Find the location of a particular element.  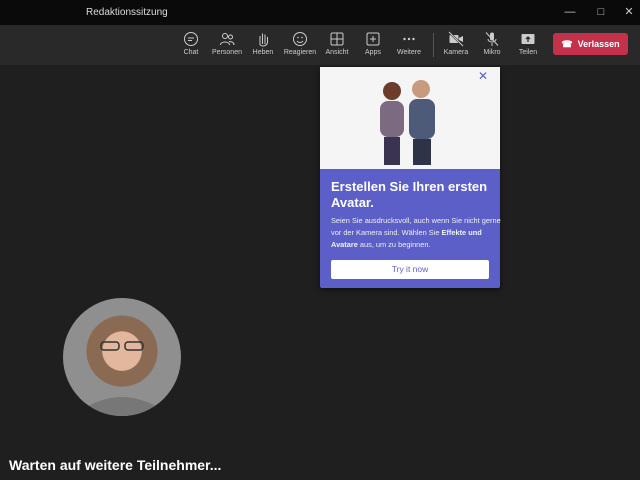

toolbar-teilen-button: Teilen is located at coordinates (528, 42).